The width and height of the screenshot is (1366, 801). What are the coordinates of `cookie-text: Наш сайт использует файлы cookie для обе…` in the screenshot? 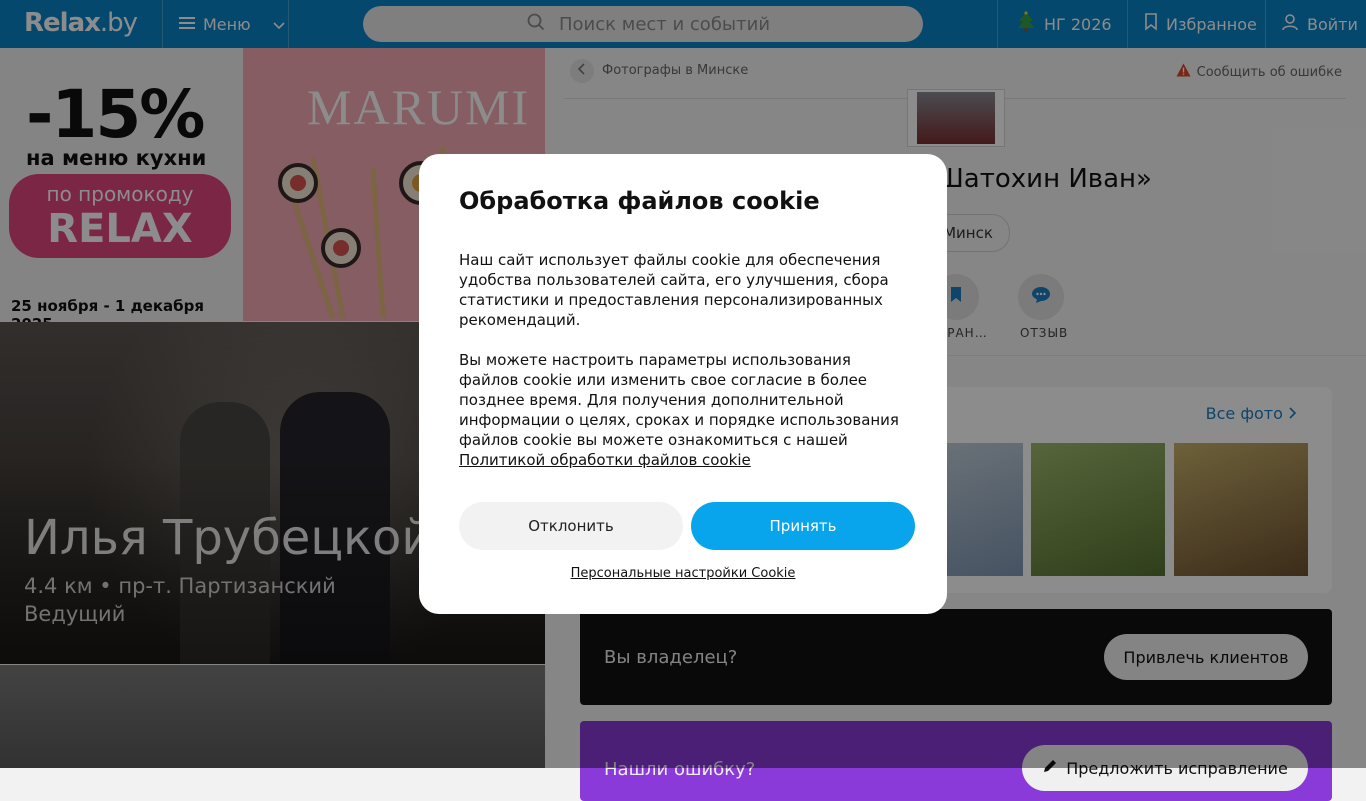 It's located at (684, 360).